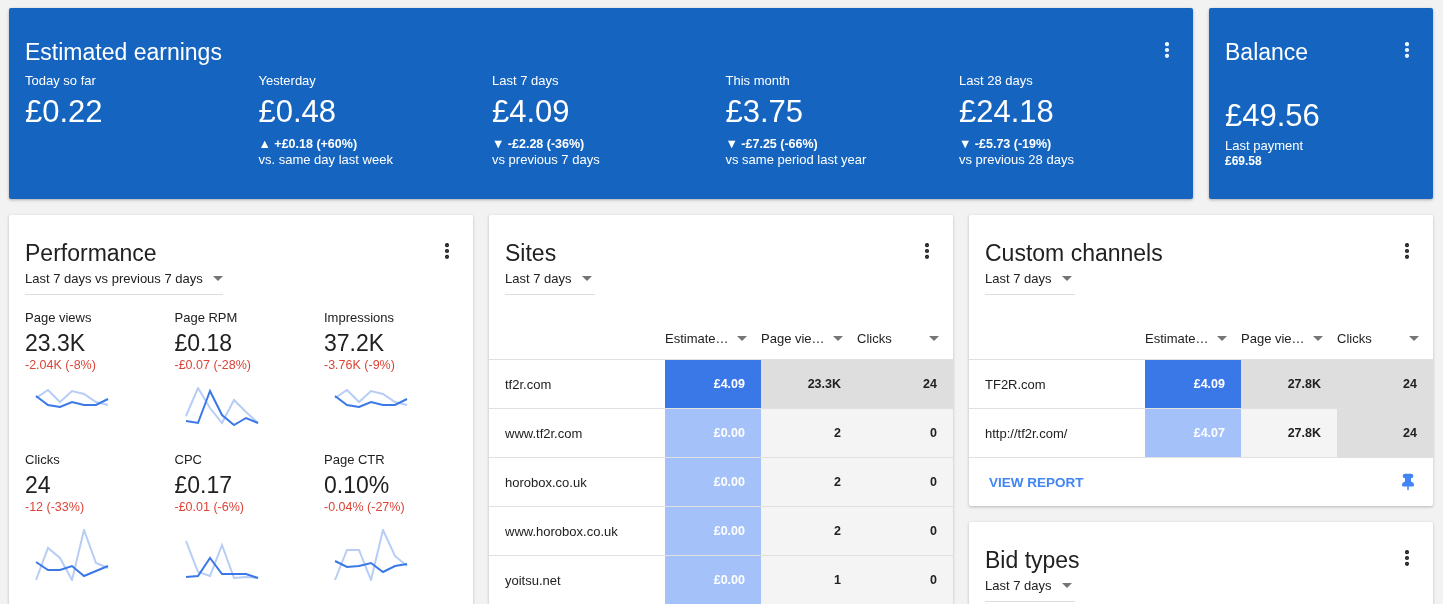  Describe the element at coordinates (809, 580) in the screenshot. I see `table-cell: 1` at that location.